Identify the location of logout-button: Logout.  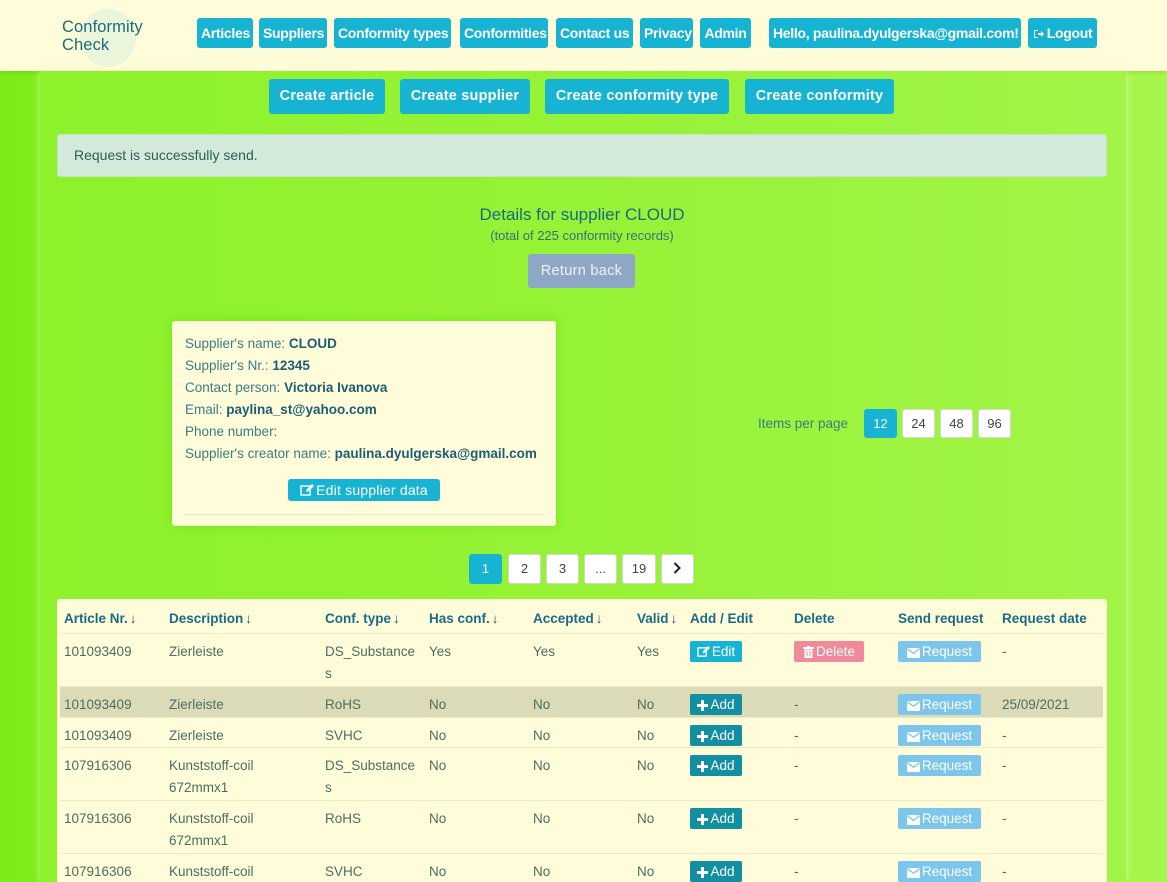
(1062, 33).